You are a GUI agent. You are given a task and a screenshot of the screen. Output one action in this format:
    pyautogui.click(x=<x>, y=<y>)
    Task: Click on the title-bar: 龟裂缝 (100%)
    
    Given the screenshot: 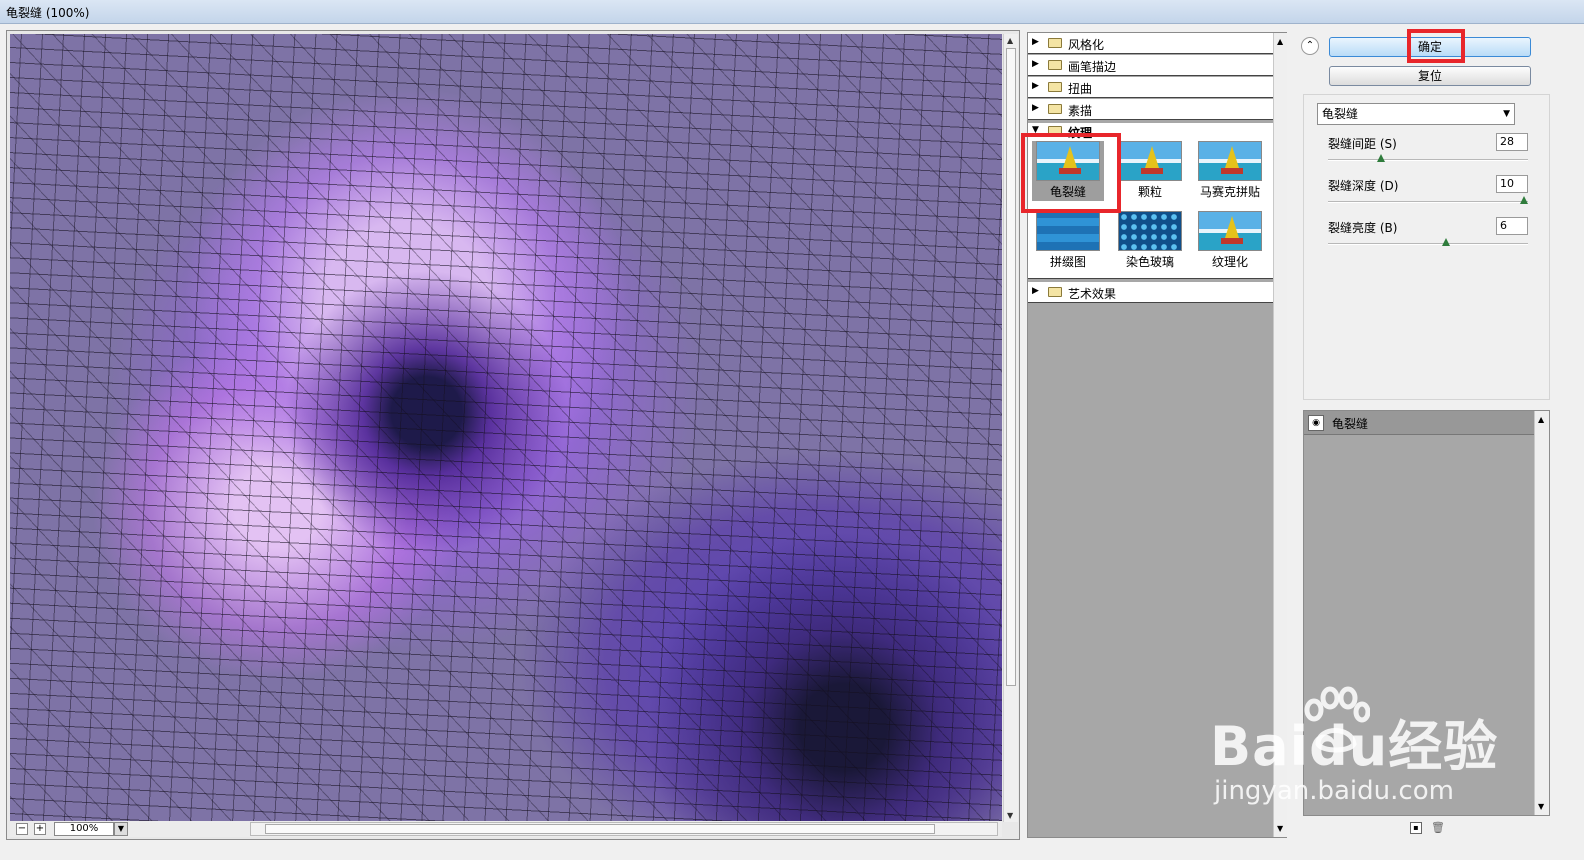 What is the action you would take?
    pyautogui.click(x=792, y=12)
    